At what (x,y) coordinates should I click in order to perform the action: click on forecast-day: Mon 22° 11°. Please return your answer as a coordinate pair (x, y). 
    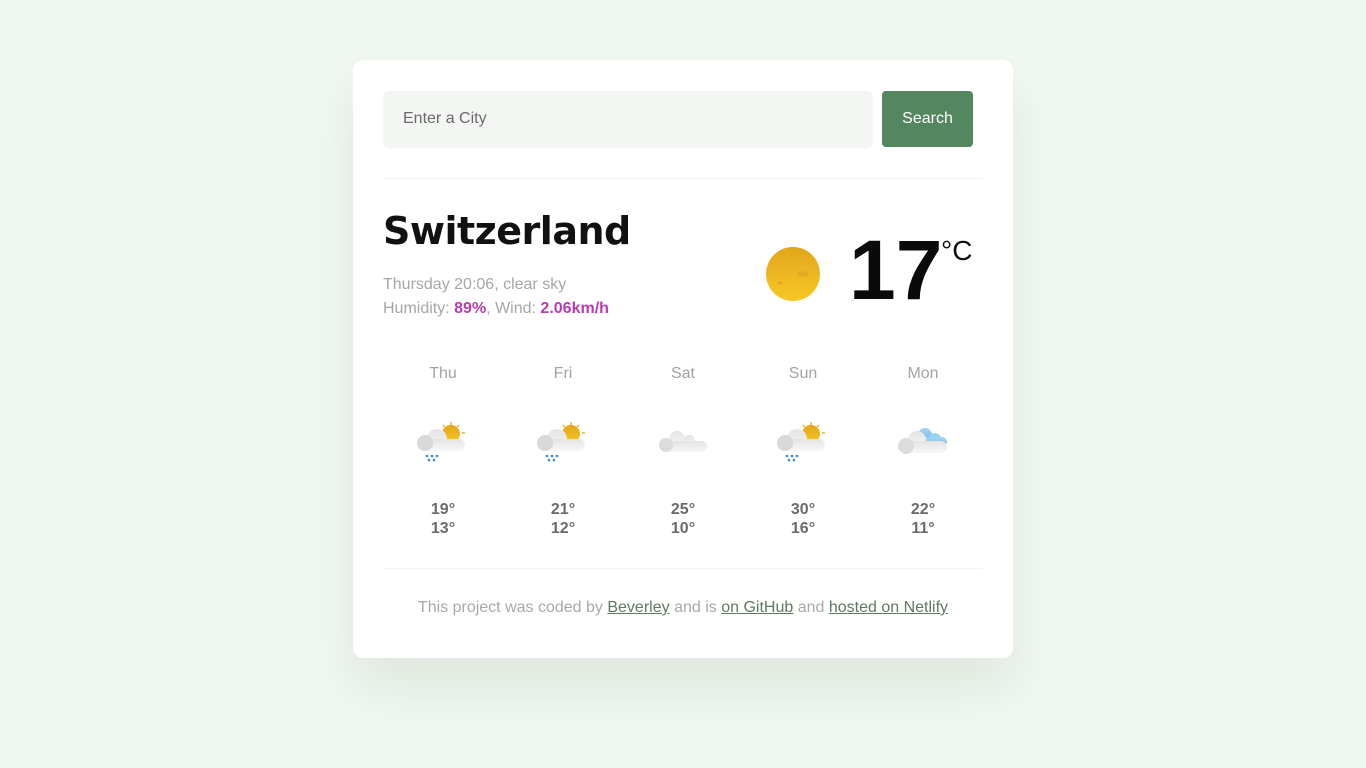
    Looking at the image, I should click on (923, 451).